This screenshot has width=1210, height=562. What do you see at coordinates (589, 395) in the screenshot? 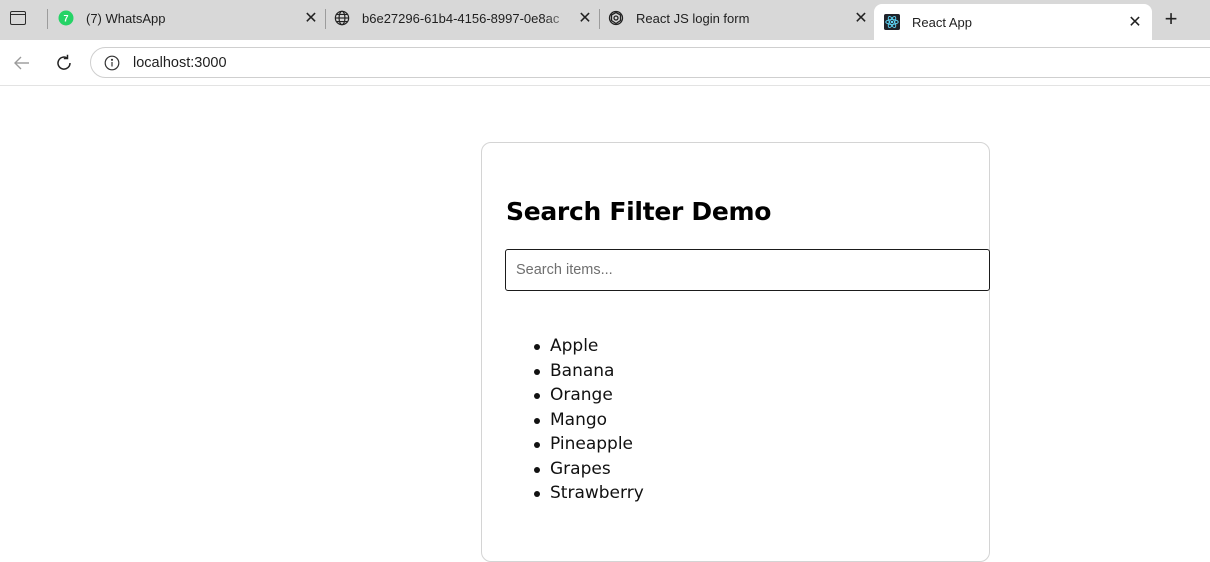
I see `list-item: Orange` at bounding box center [589, 395].